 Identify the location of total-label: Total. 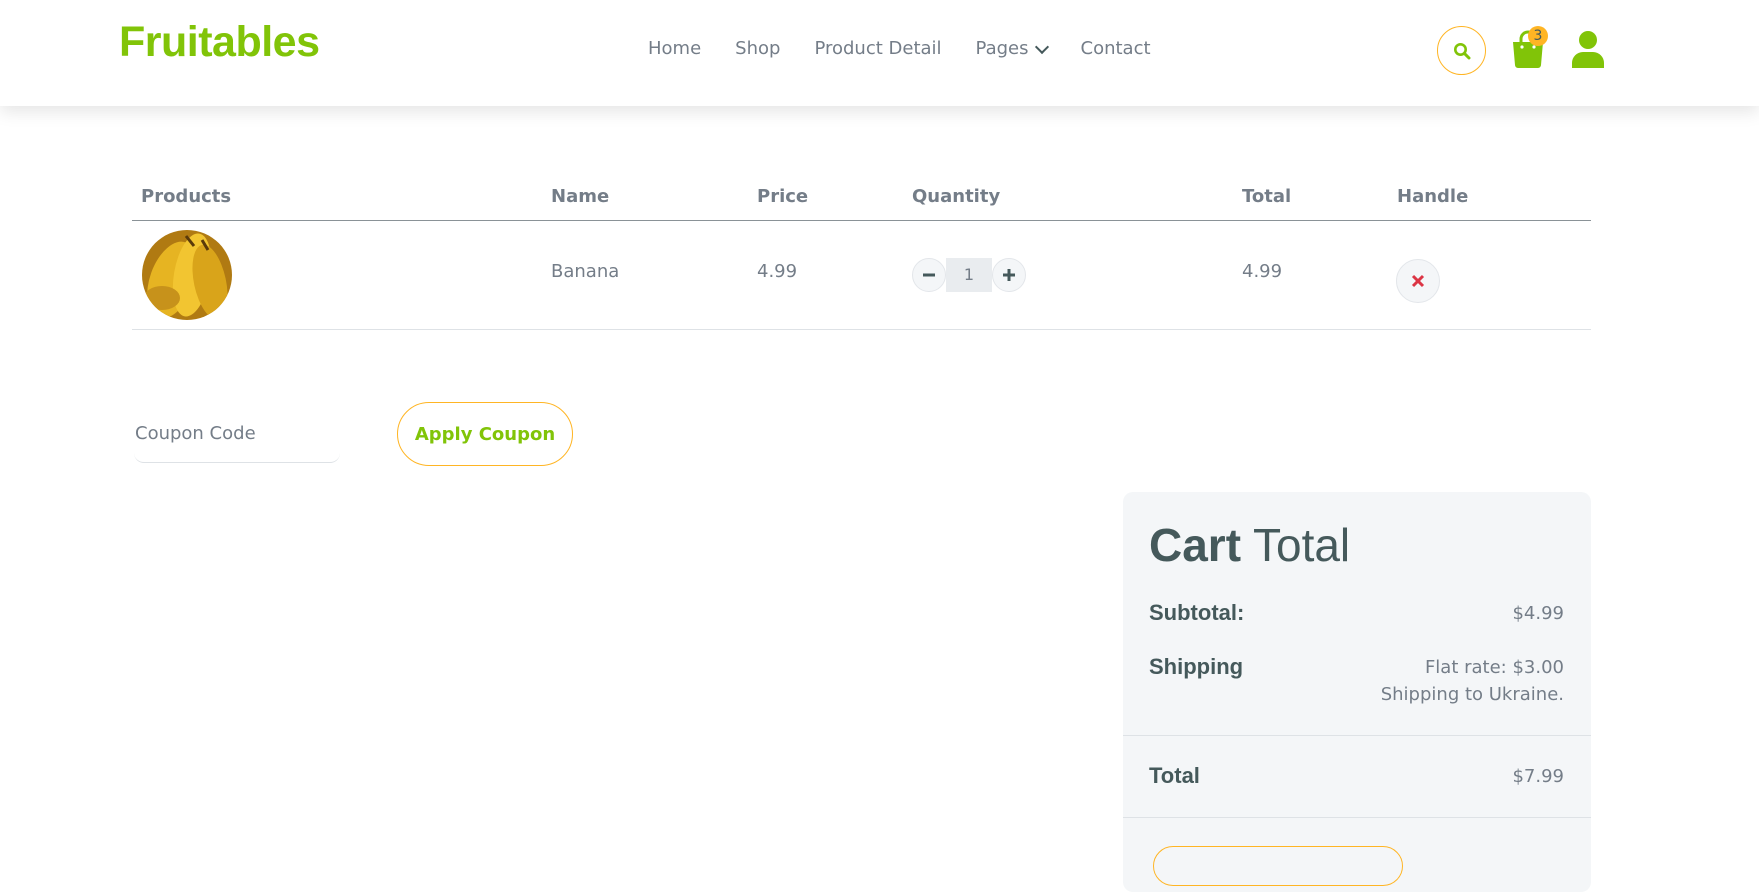
(1174, 775).